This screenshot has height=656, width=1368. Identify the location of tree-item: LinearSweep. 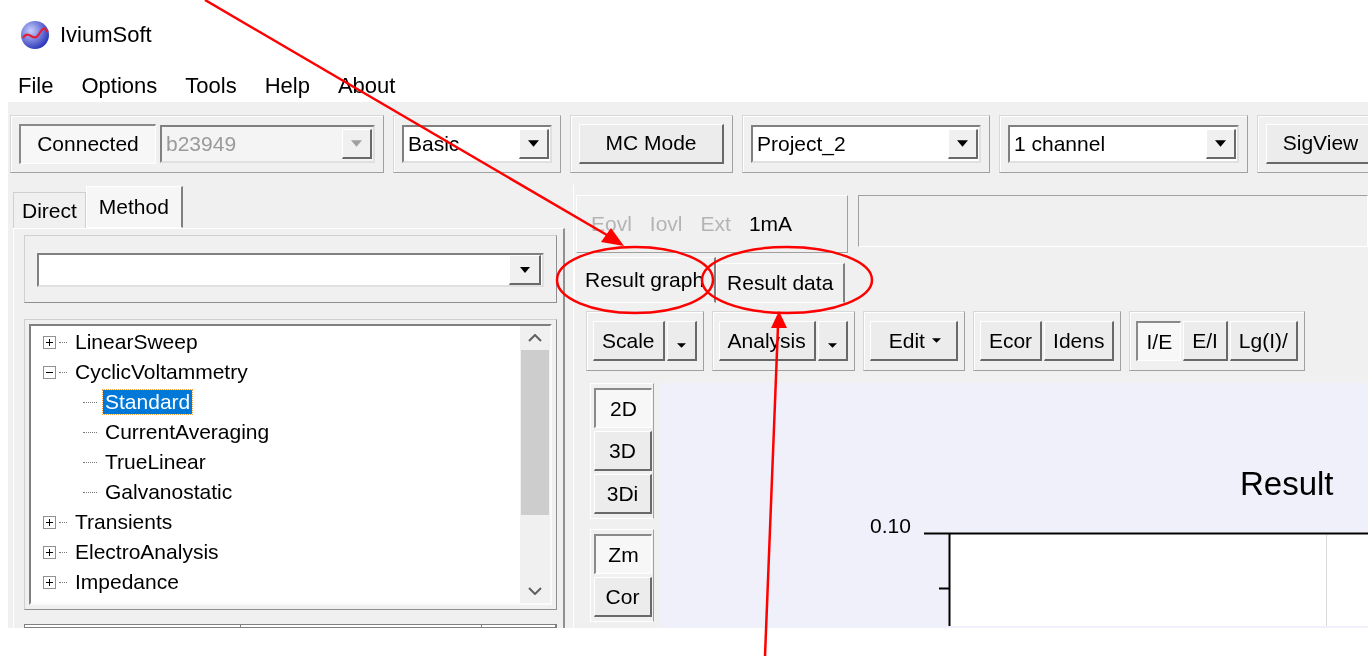
(136, 342).